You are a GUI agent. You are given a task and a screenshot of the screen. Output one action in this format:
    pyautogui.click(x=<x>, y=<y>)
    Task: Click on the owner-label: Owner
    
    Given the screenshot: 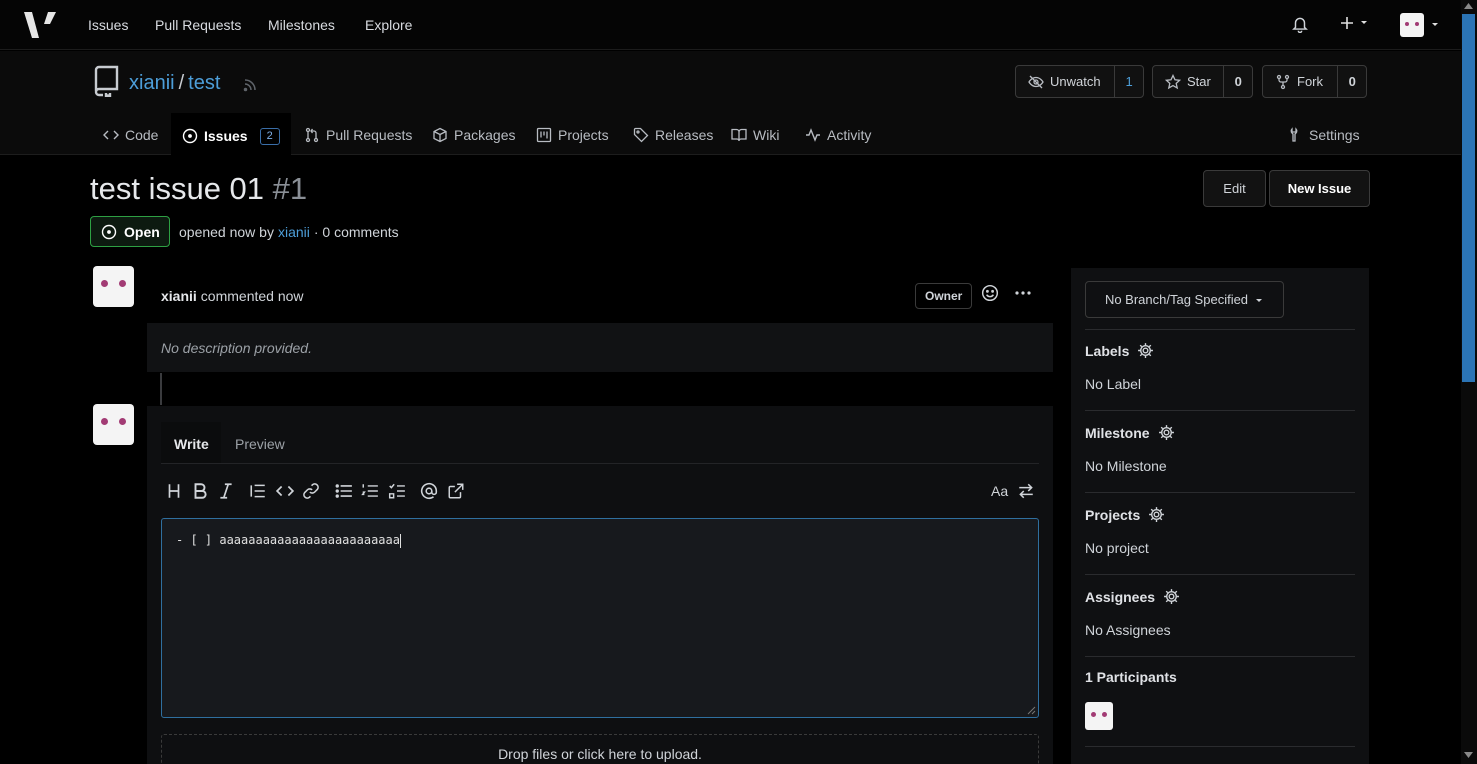 What is the action you would take?
    pyautogui.click(x=944, y=296)
    